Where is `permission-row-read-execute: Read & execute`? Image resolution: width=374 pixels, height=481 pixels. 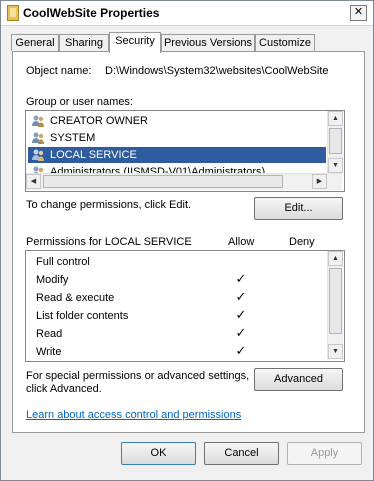 permission-row-read-execute: Read & execute is located at coordinates (75, 298).